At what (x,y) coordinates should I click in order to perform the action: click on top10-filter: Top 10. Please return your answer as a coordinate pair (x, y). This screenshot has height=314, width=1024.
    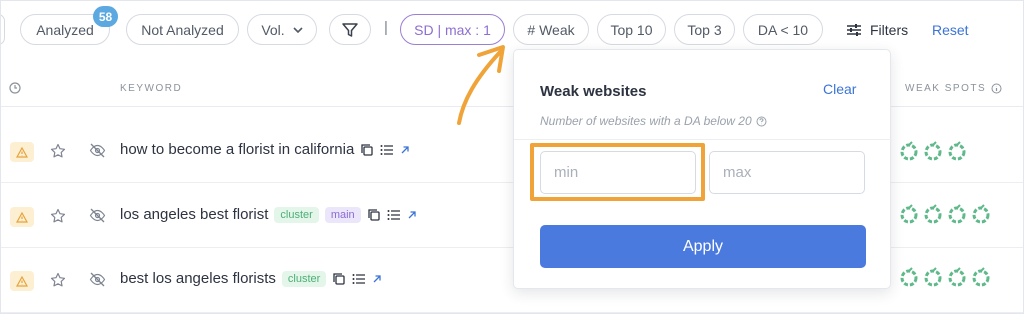
    Looking at the image, I should click on (631, 29).